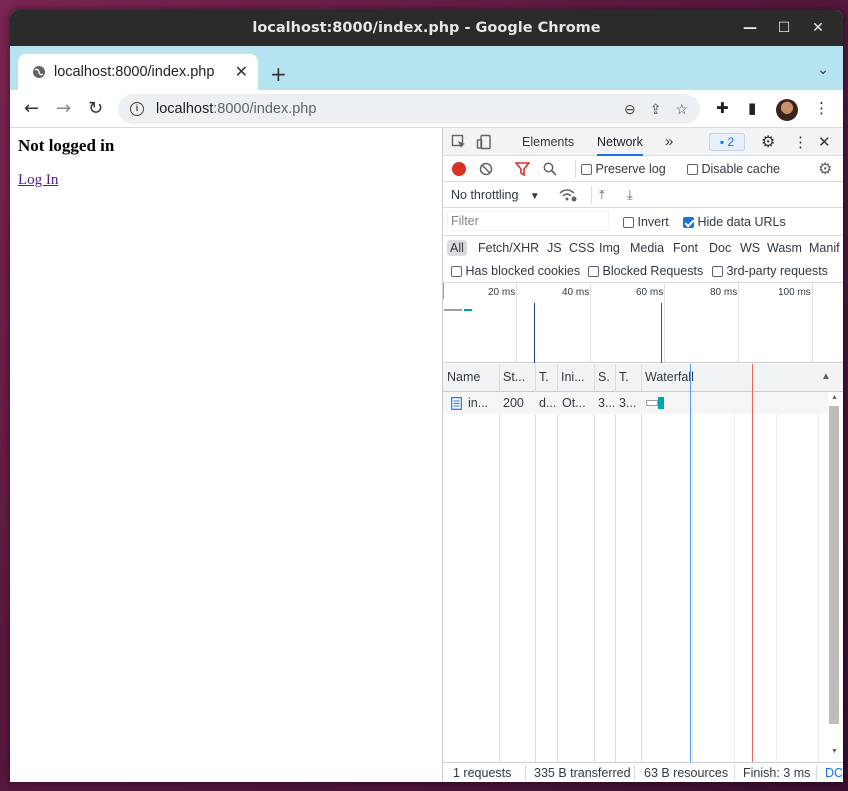  Describe the element at coordinates (609, 248) in the screenshot. I see `type-img: Img` at that location.